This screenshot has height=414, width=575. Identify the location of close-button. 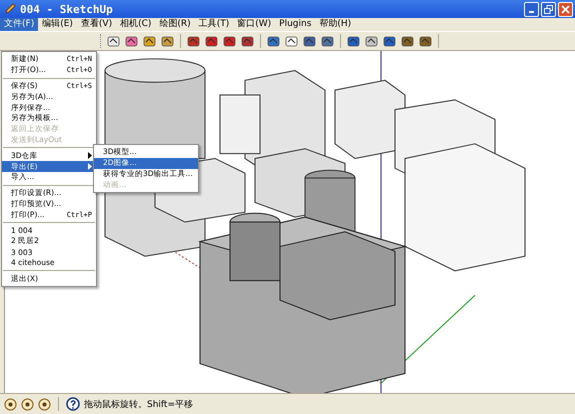
(565, 9).